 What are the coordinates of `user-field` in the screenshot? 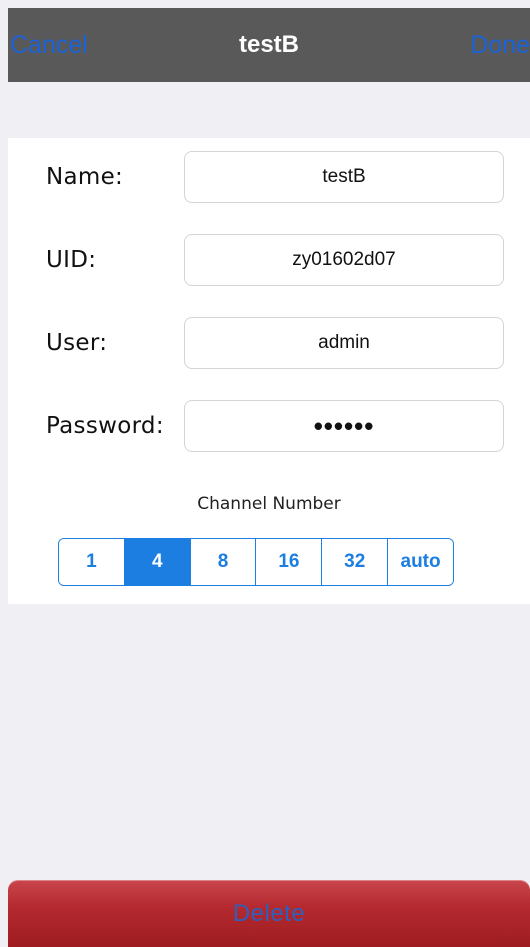 It's located at (344, 343).